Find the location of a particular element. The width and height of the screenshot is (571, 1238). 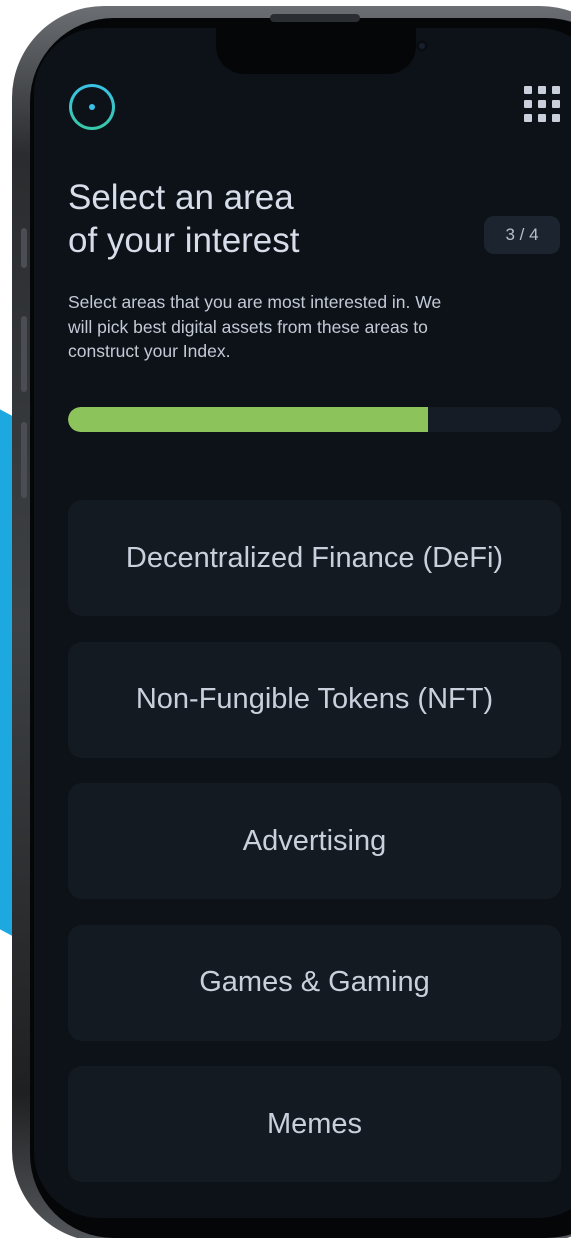

page-title-line-2: of your interest is located at coordinates (184, 240).